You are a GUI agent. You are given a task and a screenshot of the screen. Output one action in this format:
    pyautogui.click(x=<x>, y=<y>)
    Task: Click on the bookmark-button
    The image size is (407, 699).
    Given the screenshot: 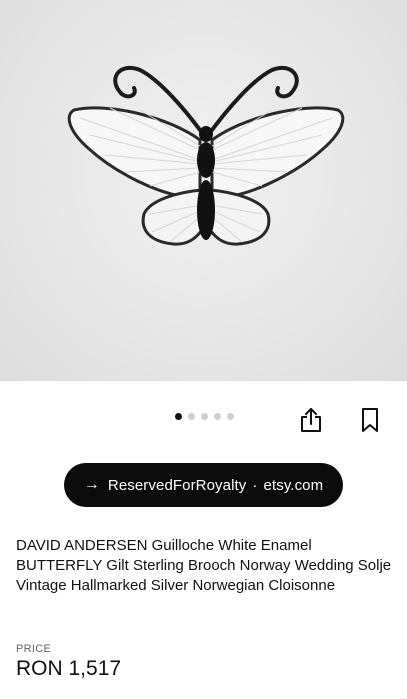 What is the action you would take?
    pyautogui.click(x=370, y=420)
    